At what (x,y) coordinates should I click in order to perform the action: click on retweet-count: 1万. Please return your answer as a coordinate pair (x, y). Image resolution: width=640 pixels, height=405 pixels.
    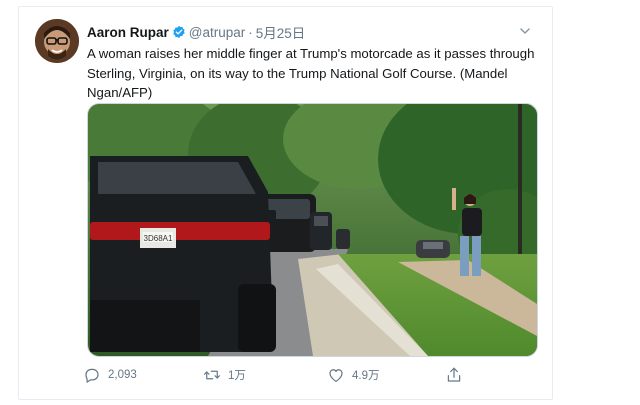
    Looking at the image, I should click on (237, 376).